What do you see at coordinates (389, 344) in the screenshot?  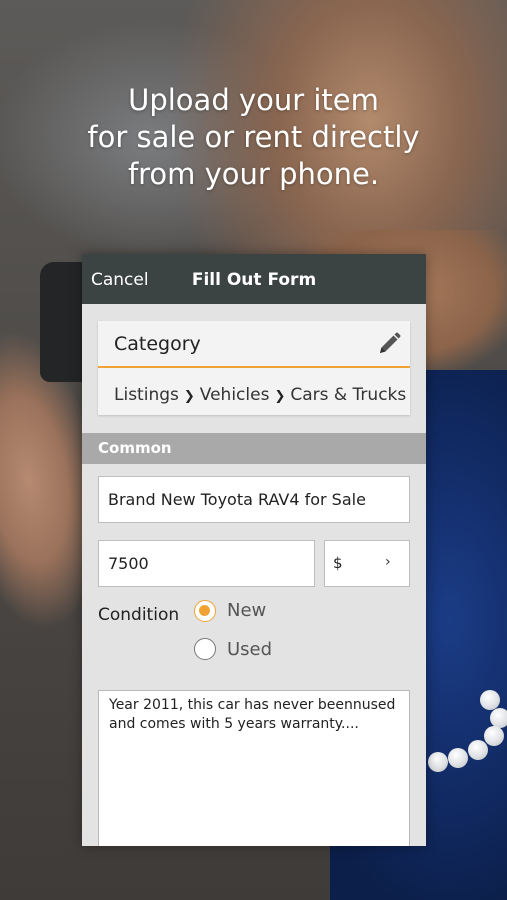 I see `pencil-icon` at bounding box center [389, 344].